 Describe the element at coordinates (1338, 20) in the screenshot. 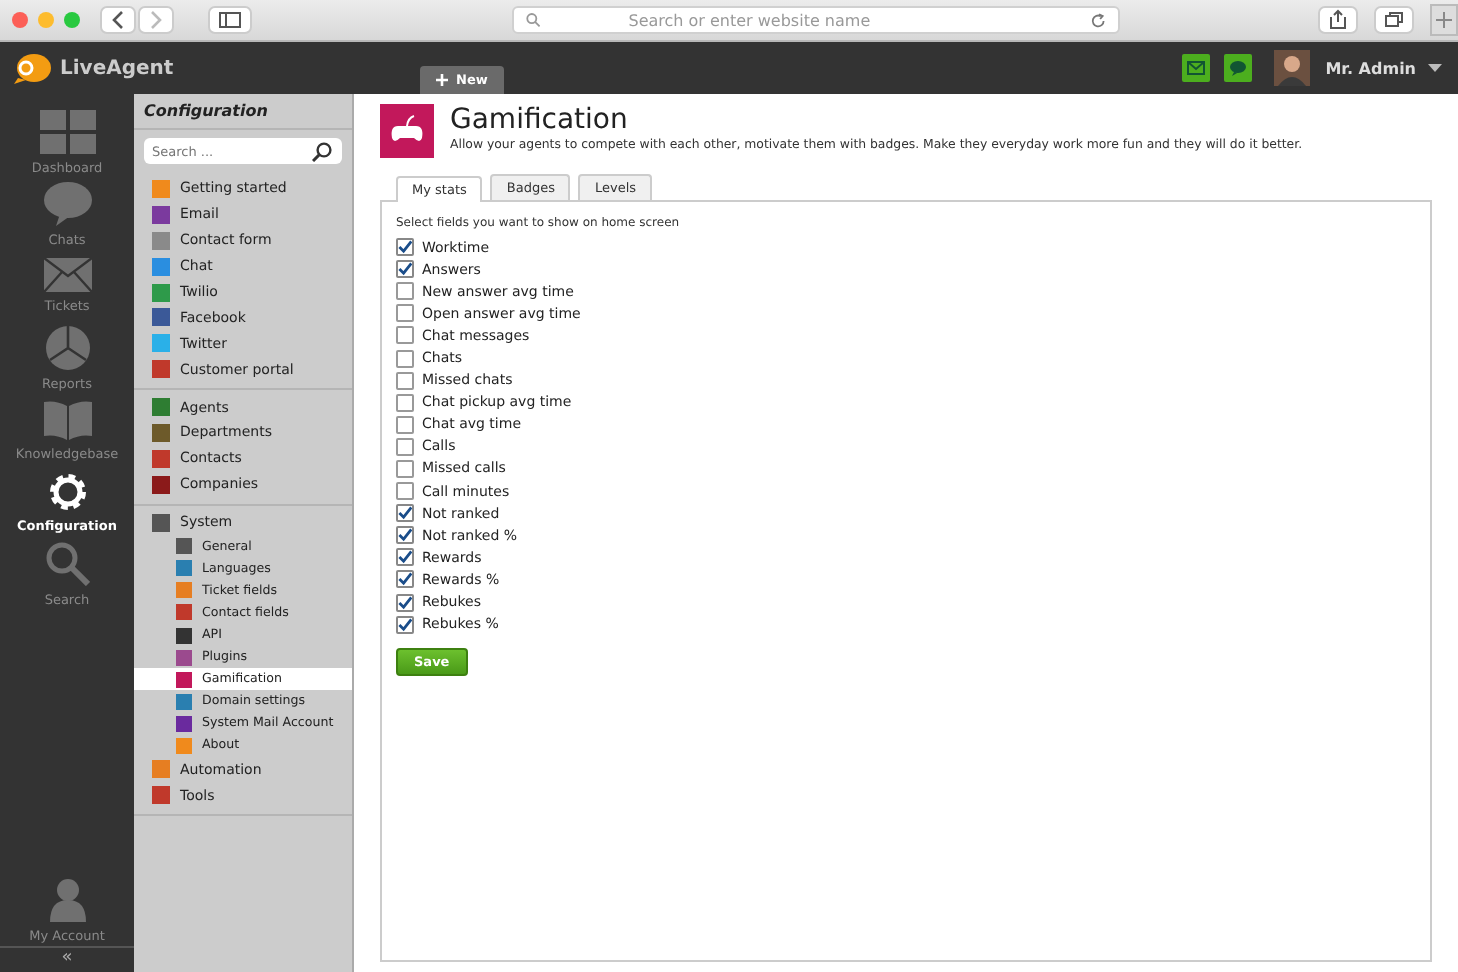

I see `share-icon` at that location.